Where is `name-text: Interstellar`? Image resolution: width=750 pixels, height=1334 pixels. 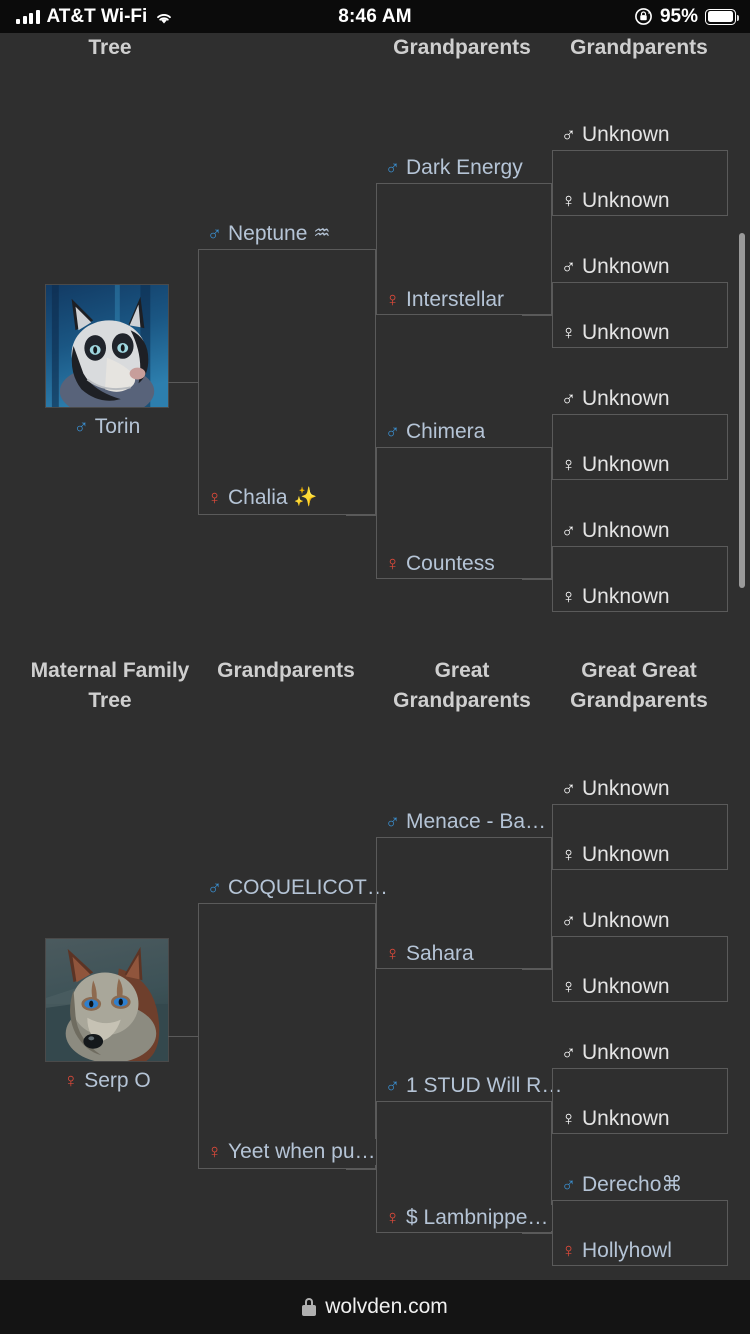 name-text: Interstellar is located at coordinates (455, 299).